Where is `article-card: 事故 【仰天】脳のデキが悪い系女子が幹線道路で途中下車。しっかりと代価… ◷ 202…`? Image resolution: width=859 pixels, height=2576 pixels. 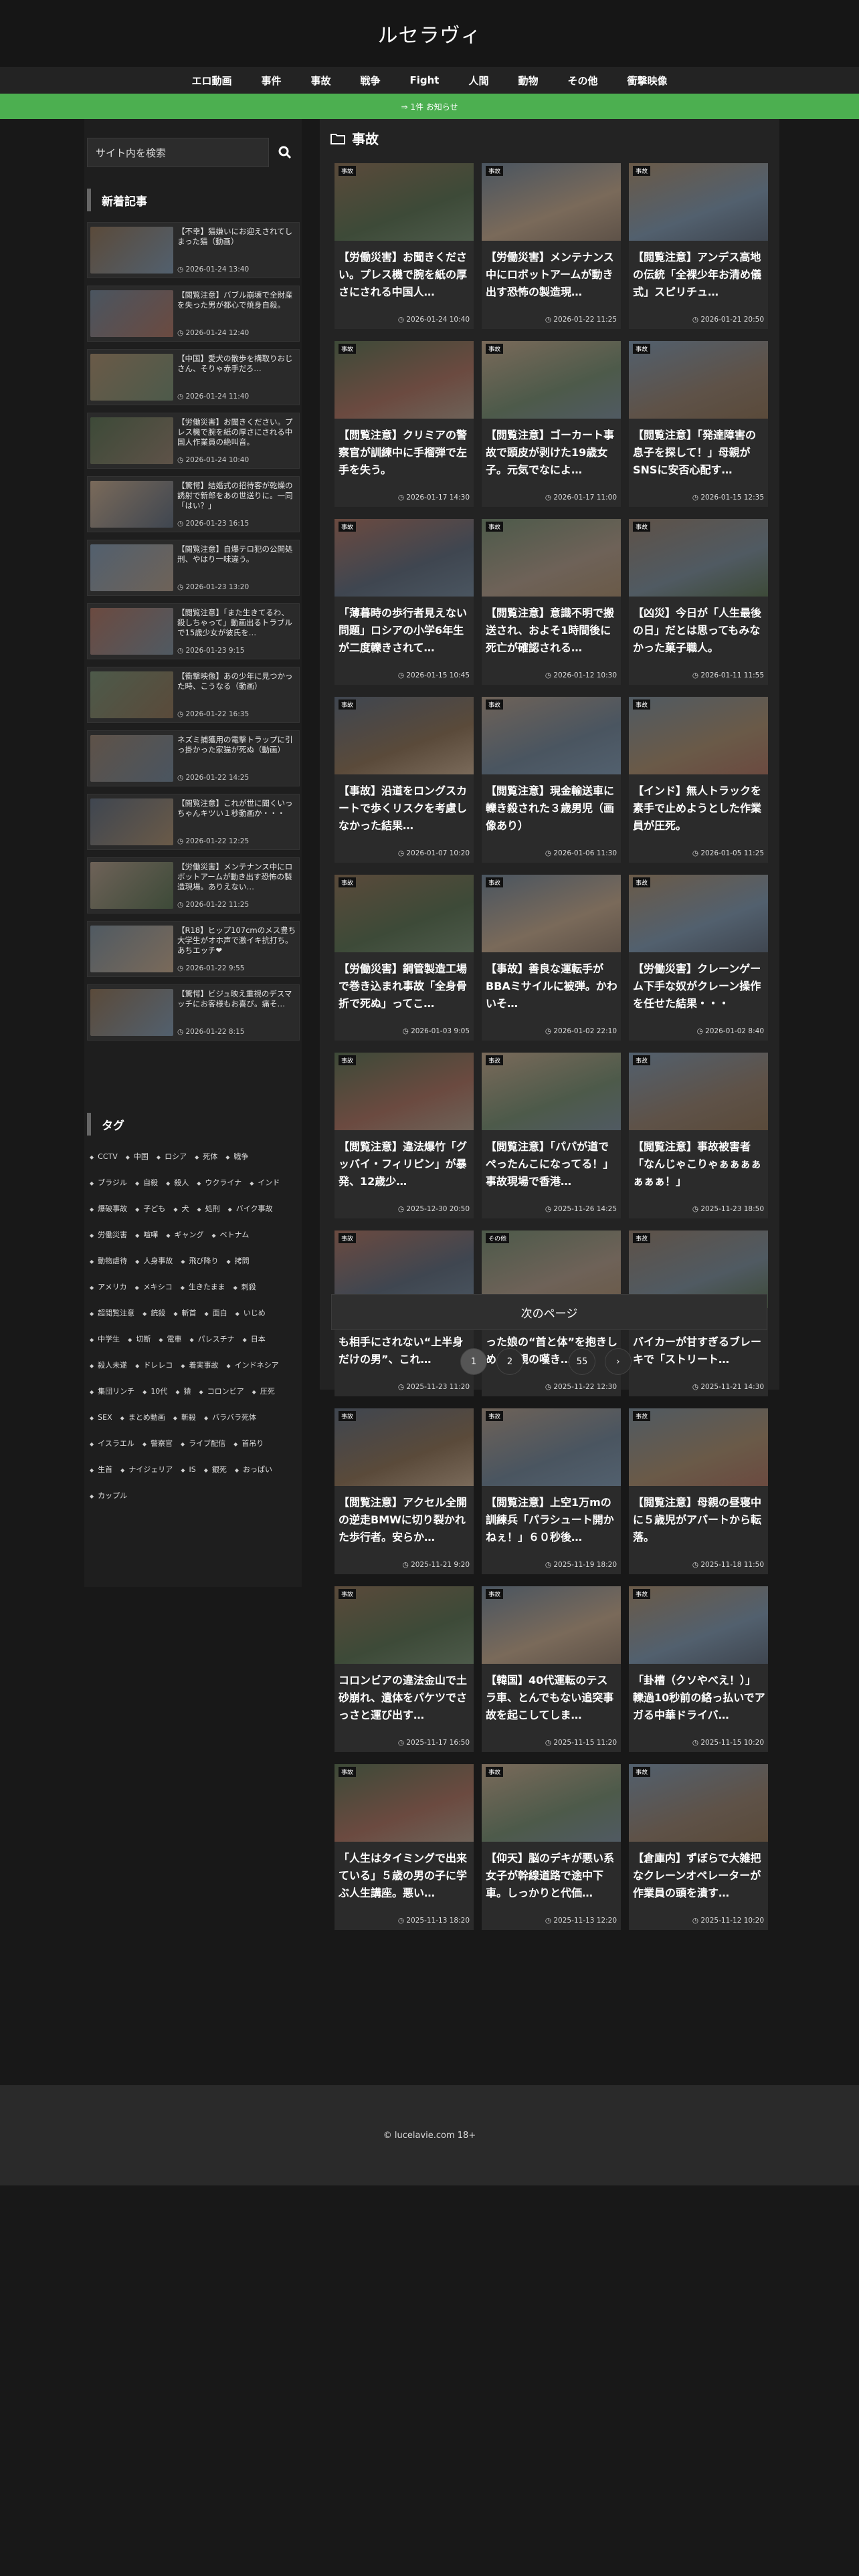 article-card: 事故 【仰天】脳のデキが悪い系女子が幹線道路で途中下車。しっかりと代価… ◷ 202… is located at coordinates (551, 1847).